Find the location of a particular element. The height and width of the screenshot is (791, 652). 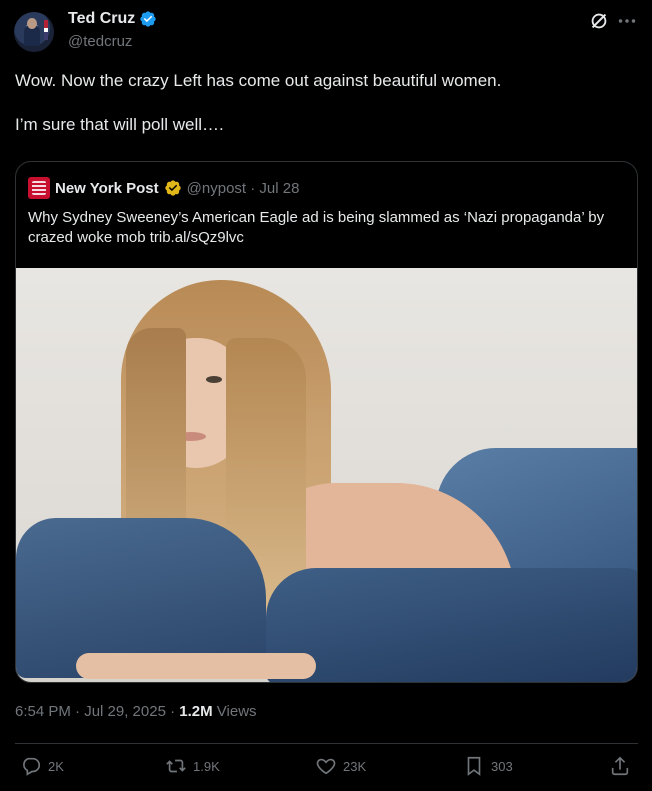

more-options-icon is located at coordinates (627, 21).